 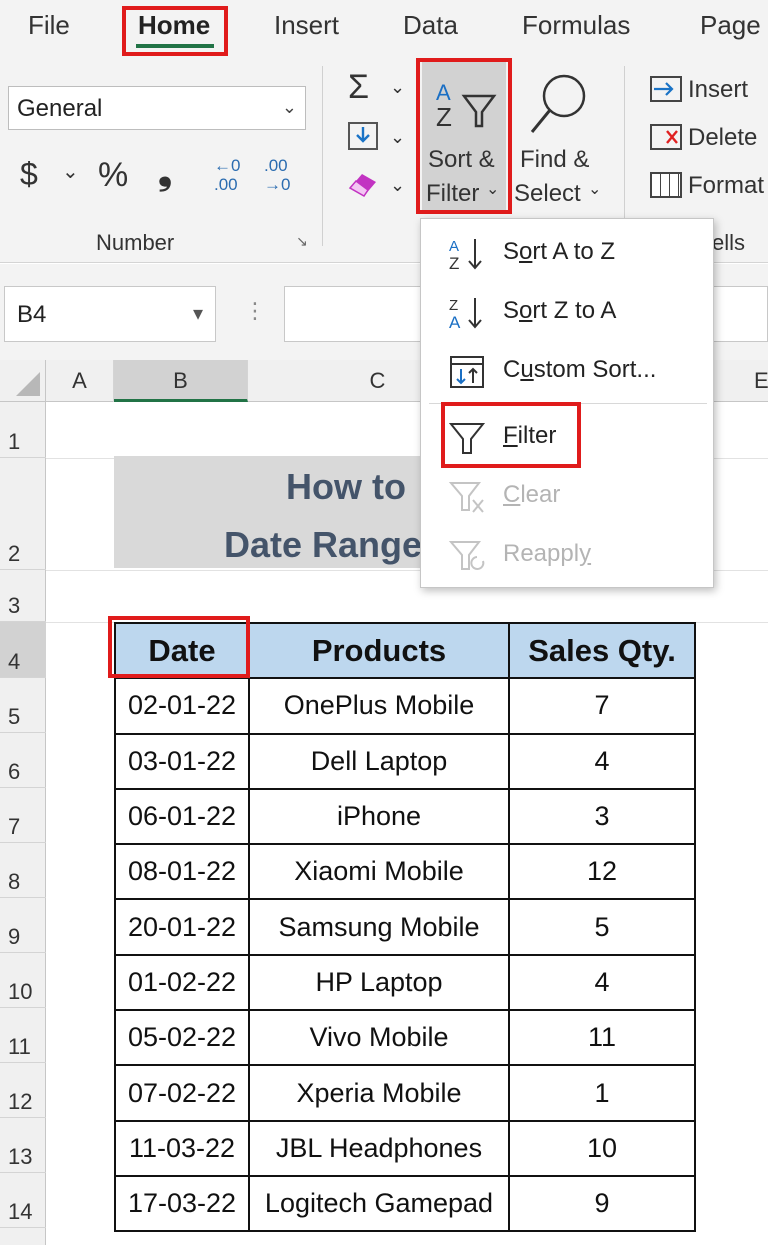 I want to click on cells-group-label: ells, so click(x=729, y=242).